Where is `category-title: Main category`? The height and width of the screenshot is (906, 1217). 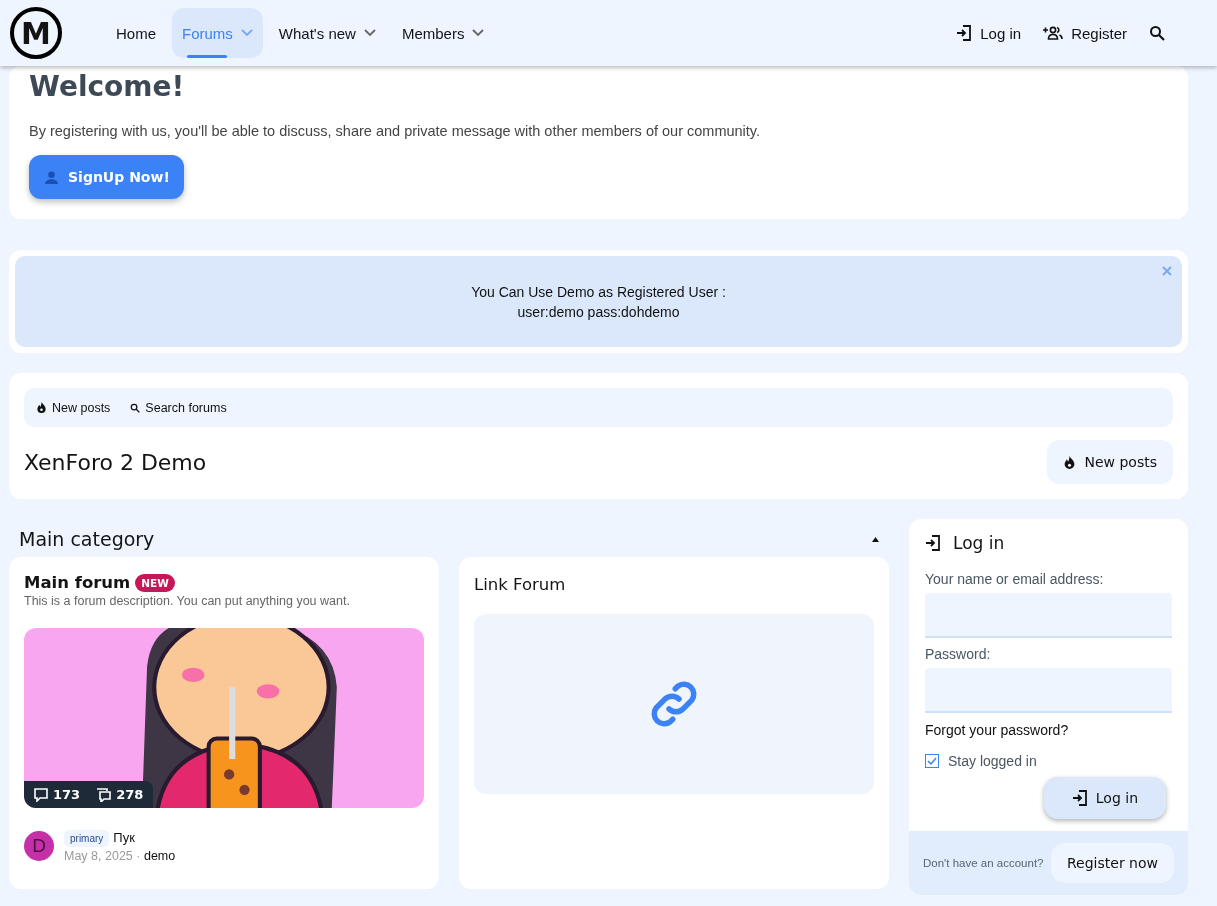 category-title: Main category is located at coordinates (87, 539).